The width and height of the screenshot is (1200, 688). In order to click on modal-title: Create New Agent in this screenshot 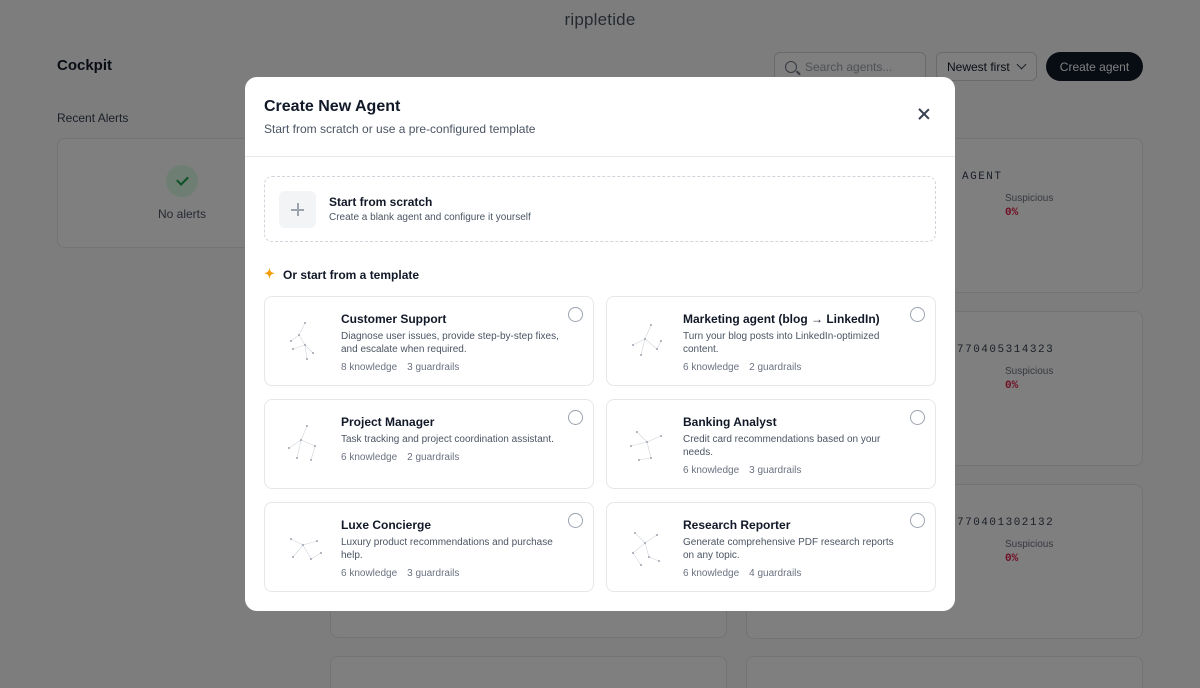, I will do `click(332, 106)`.